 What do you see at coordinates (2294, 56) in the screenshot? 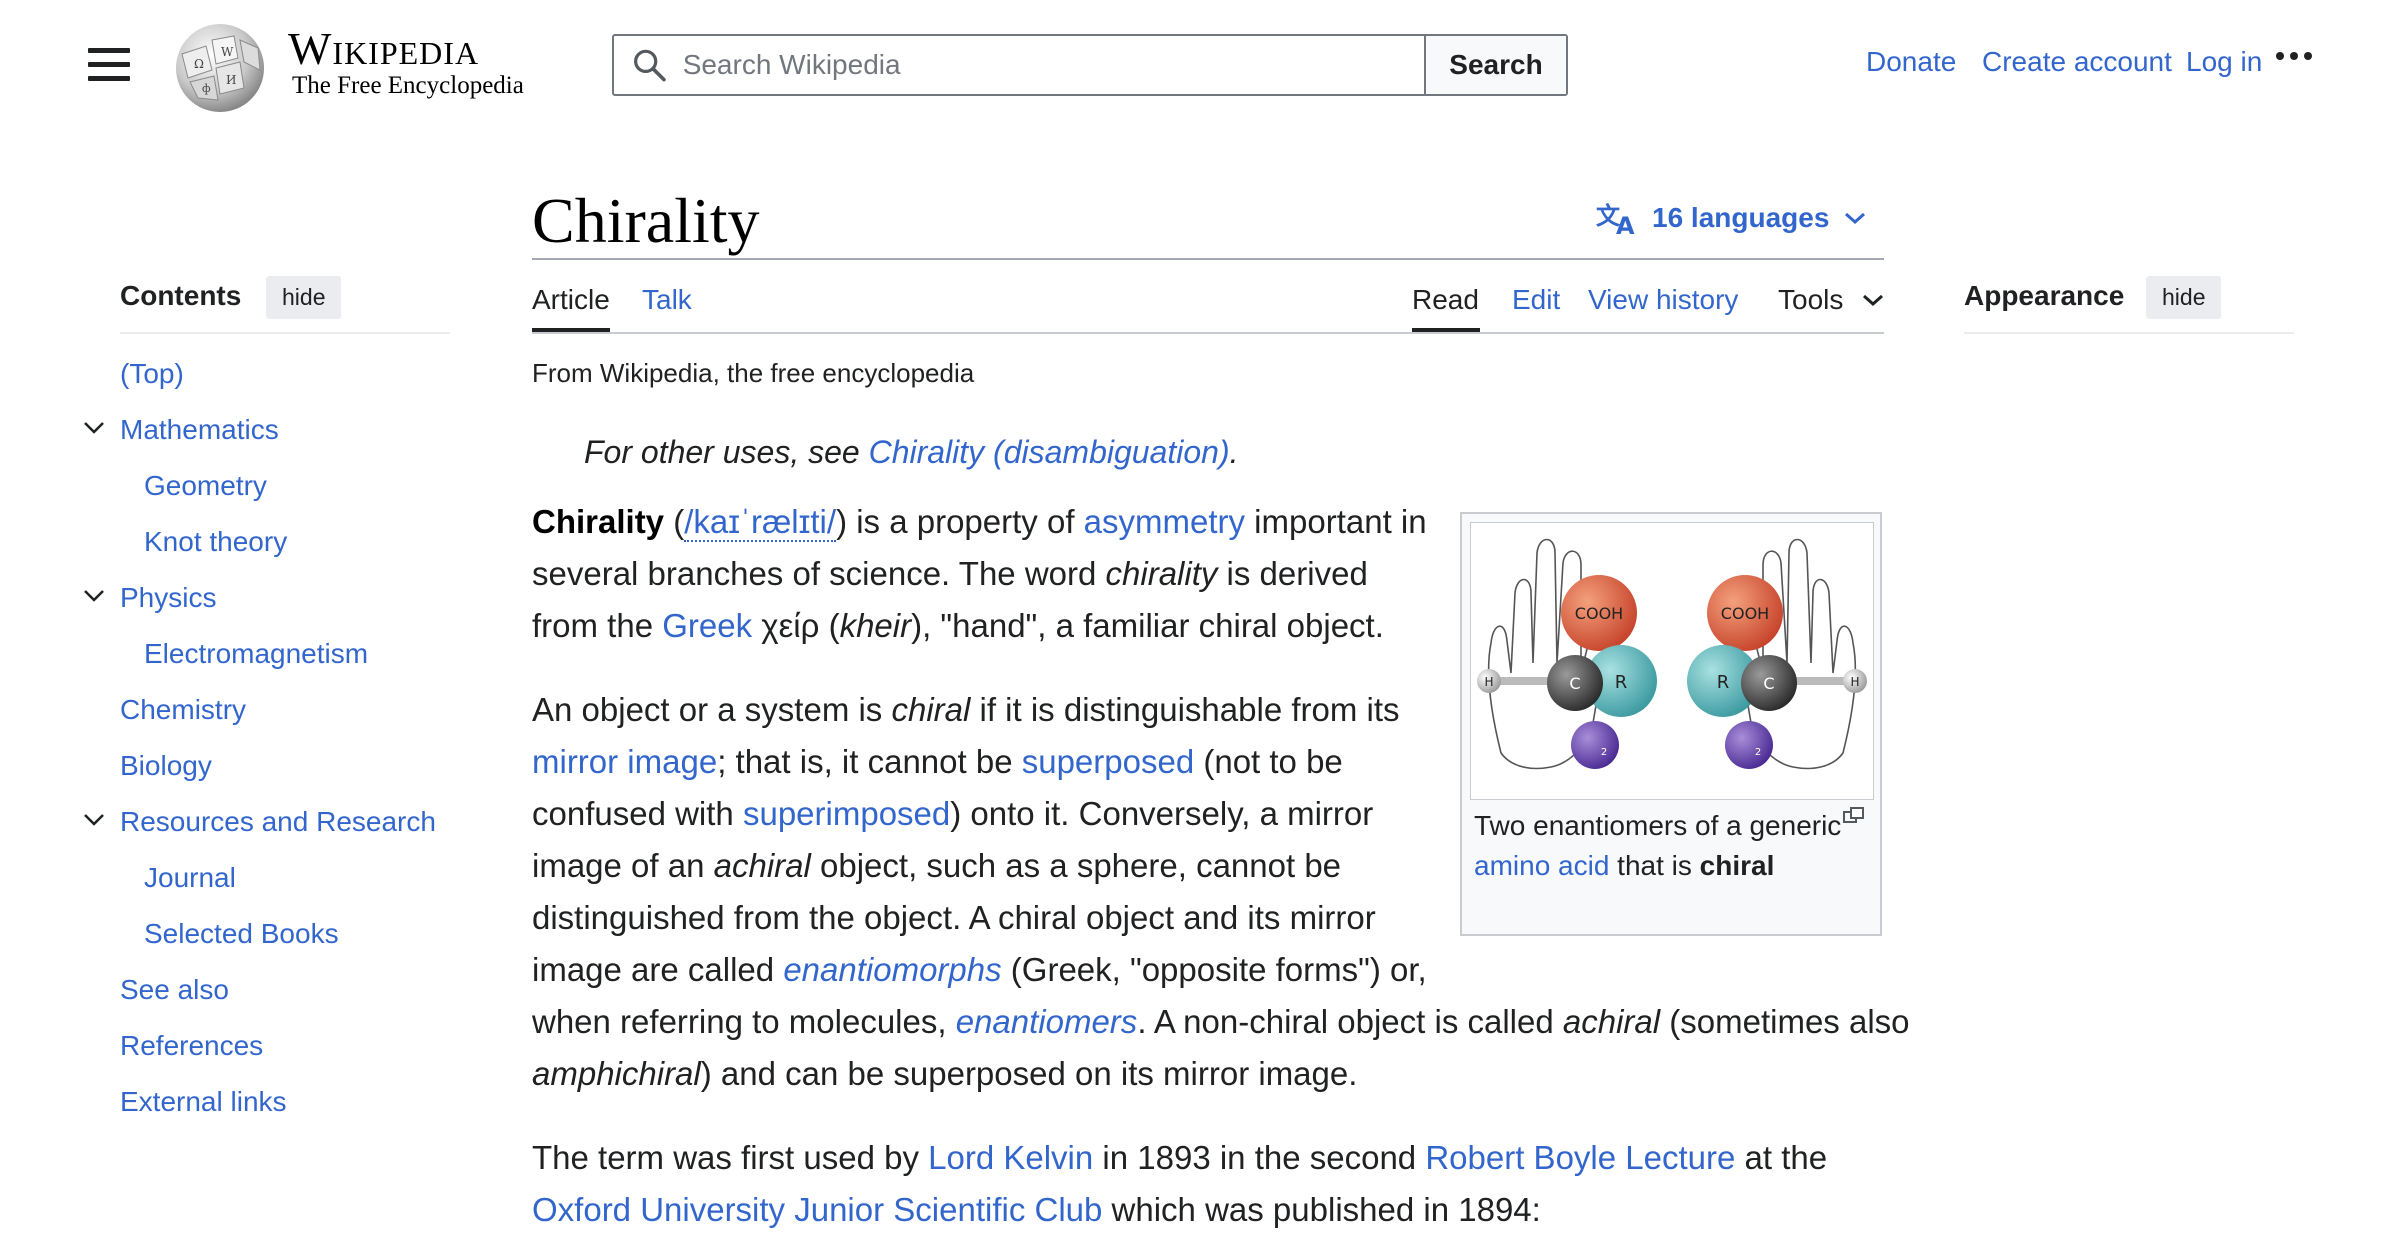
I see `more-options-icon` at bounding box center [2294, 56].